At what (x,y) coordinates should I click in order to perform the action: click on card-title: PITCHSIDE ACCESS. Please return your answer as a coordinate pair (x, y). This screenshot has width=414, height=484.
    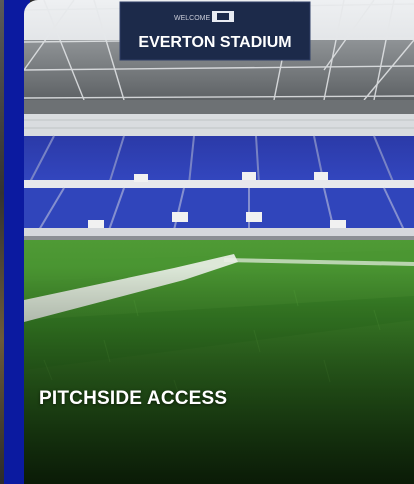
    Looking at the image, I should click on (133, 399).